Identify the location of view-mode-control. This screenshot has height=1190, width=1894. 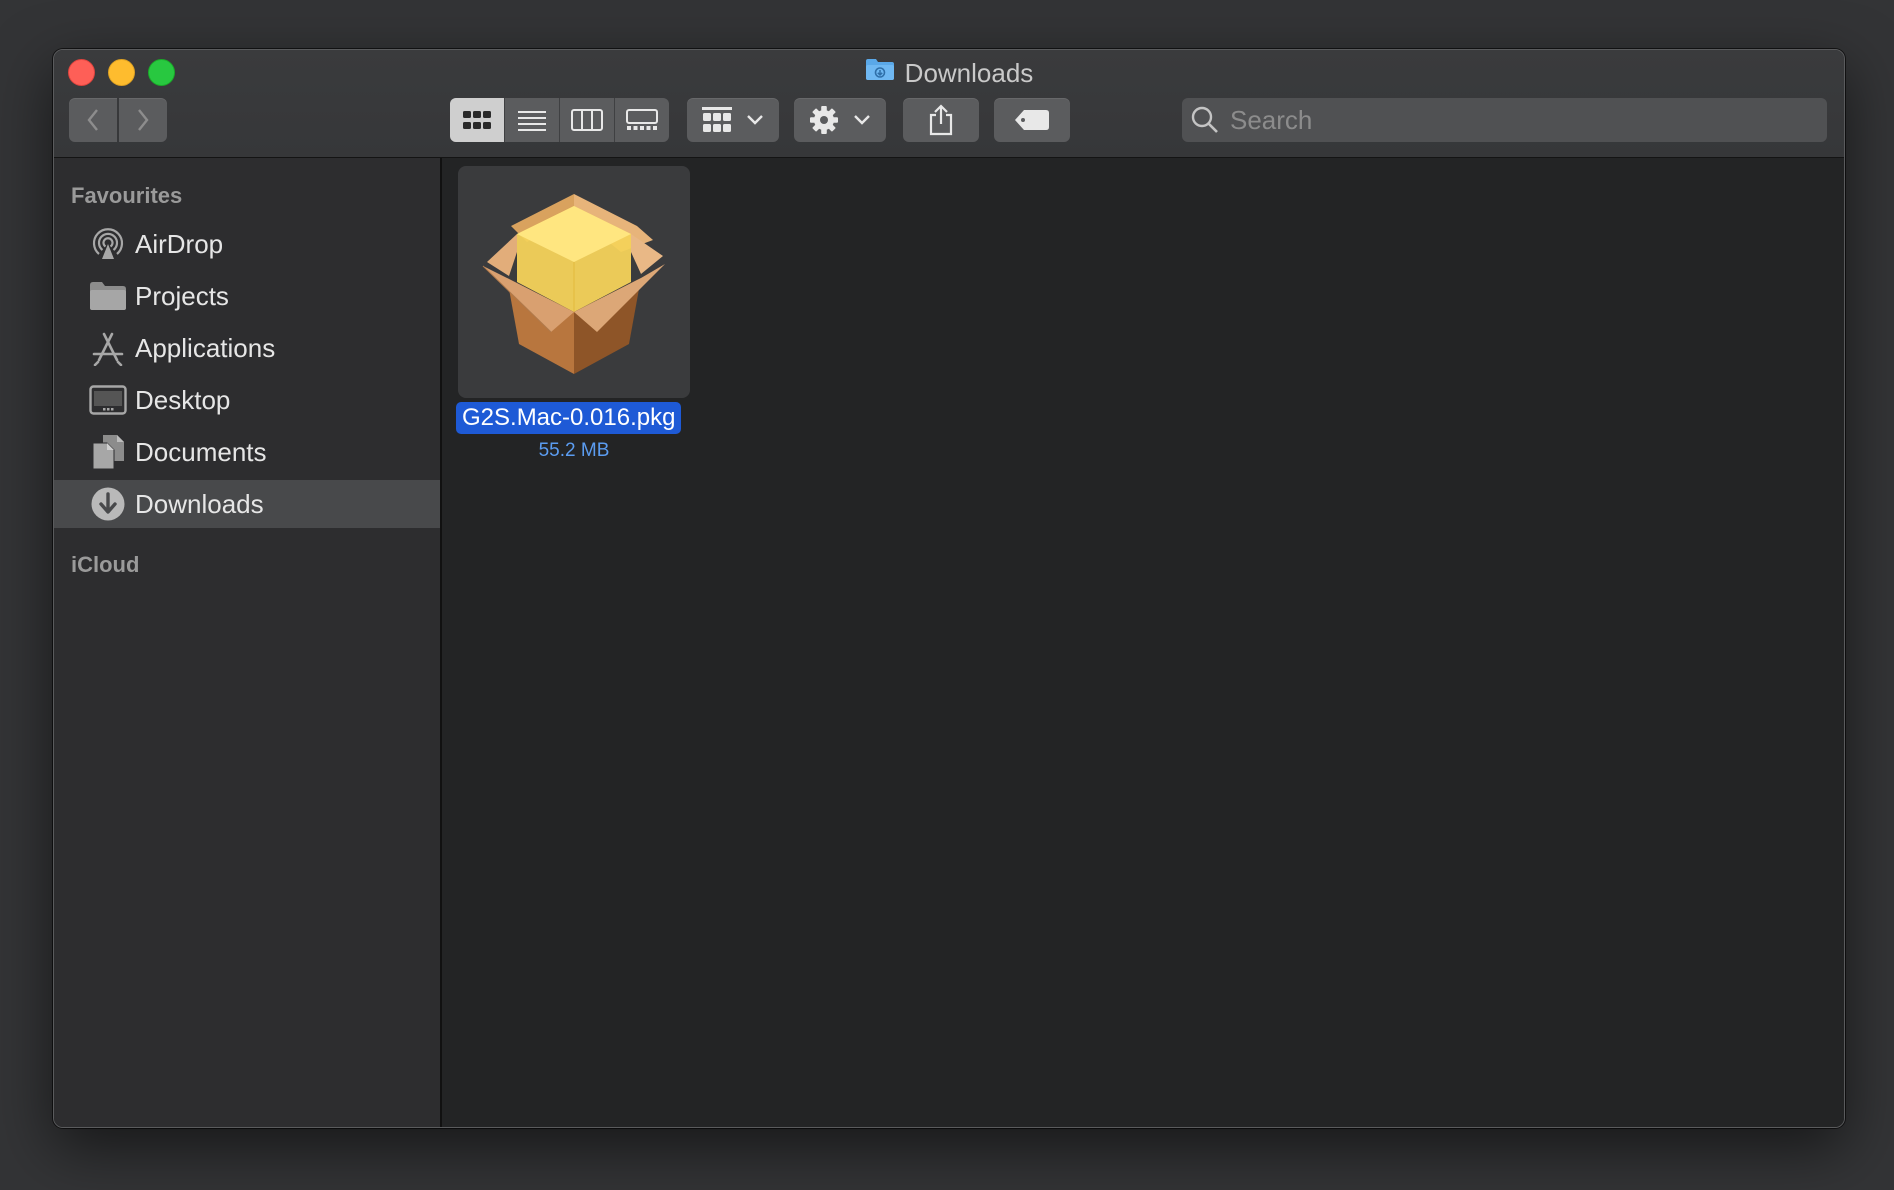
(559, 120).